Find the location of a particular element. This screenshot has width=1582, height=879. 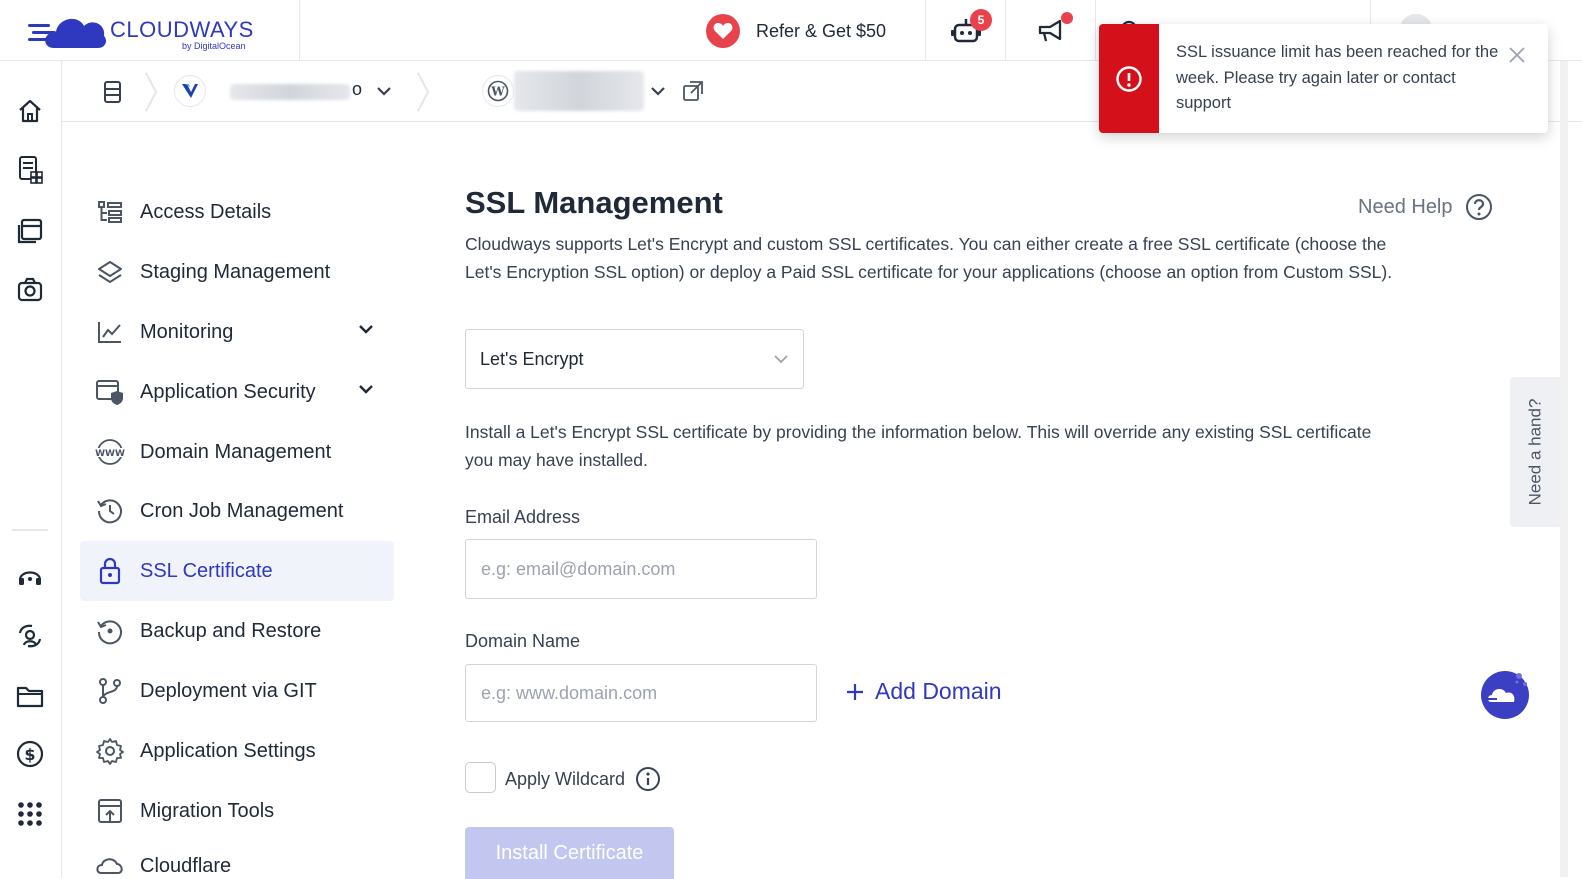

logo: CLOUDWAYS by DigitalOcean is located at coordinates (150, 30).